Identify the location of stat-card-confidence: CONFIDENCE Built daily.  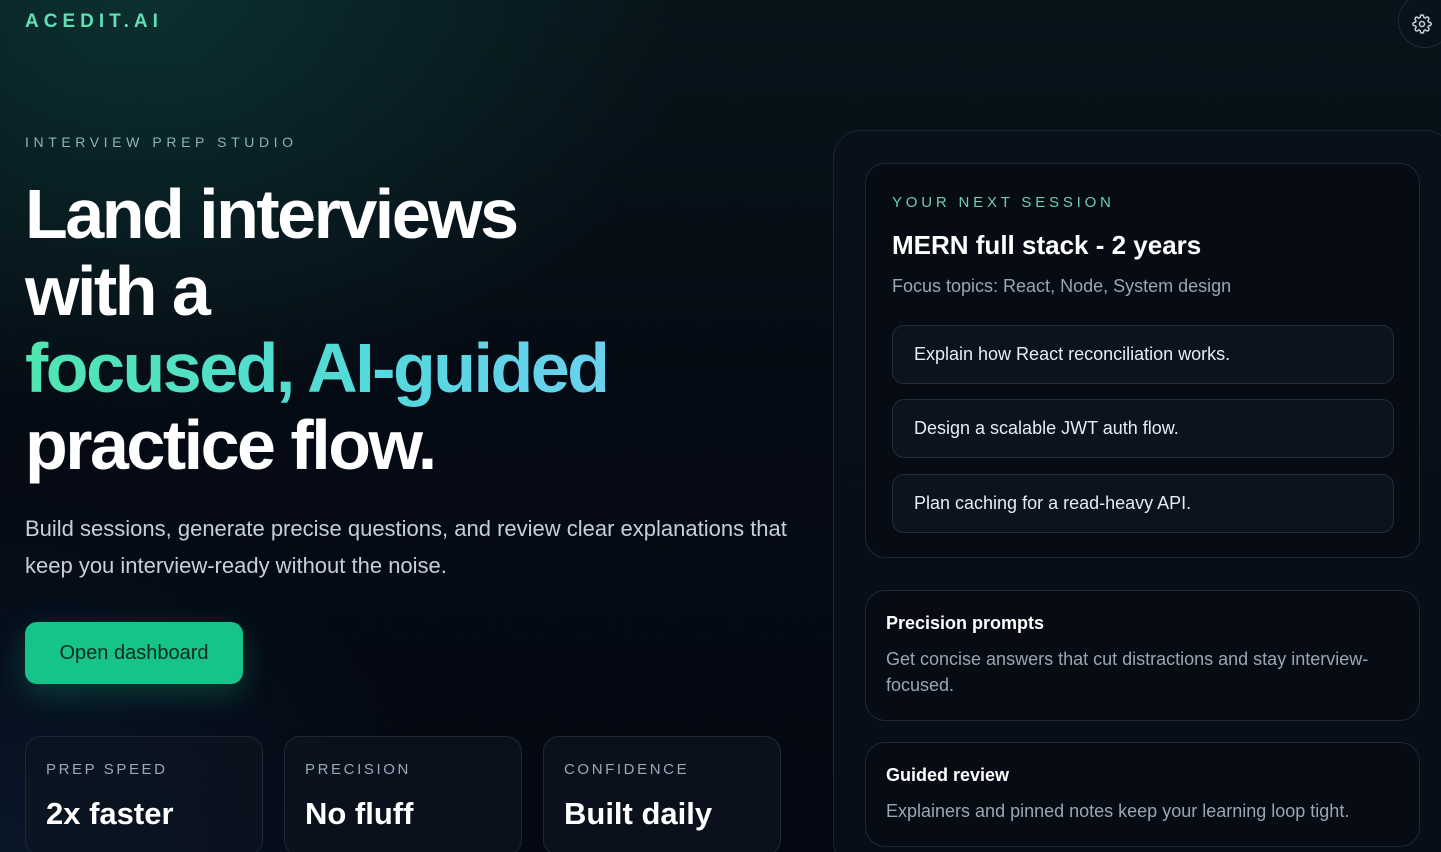
(662, 794).